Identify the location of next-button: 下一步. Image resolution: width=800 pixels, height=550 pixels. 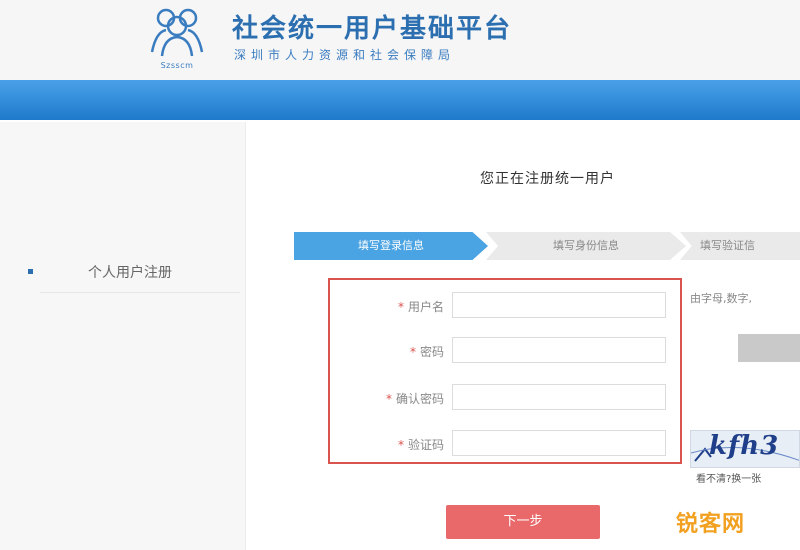
(523, 522).